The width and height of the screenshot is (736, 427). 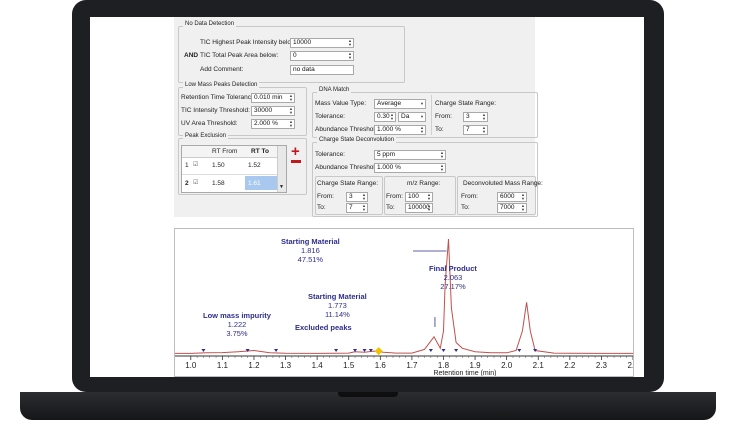 I want to click on remove-row-icon, so click(x=296, y=161).